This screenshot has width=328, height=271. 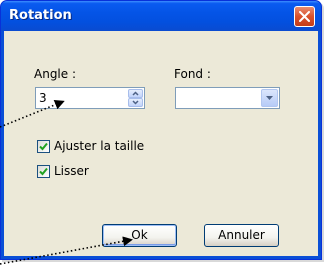 I want to click on annotation-arrow-angle, so click(x=32, y=113).